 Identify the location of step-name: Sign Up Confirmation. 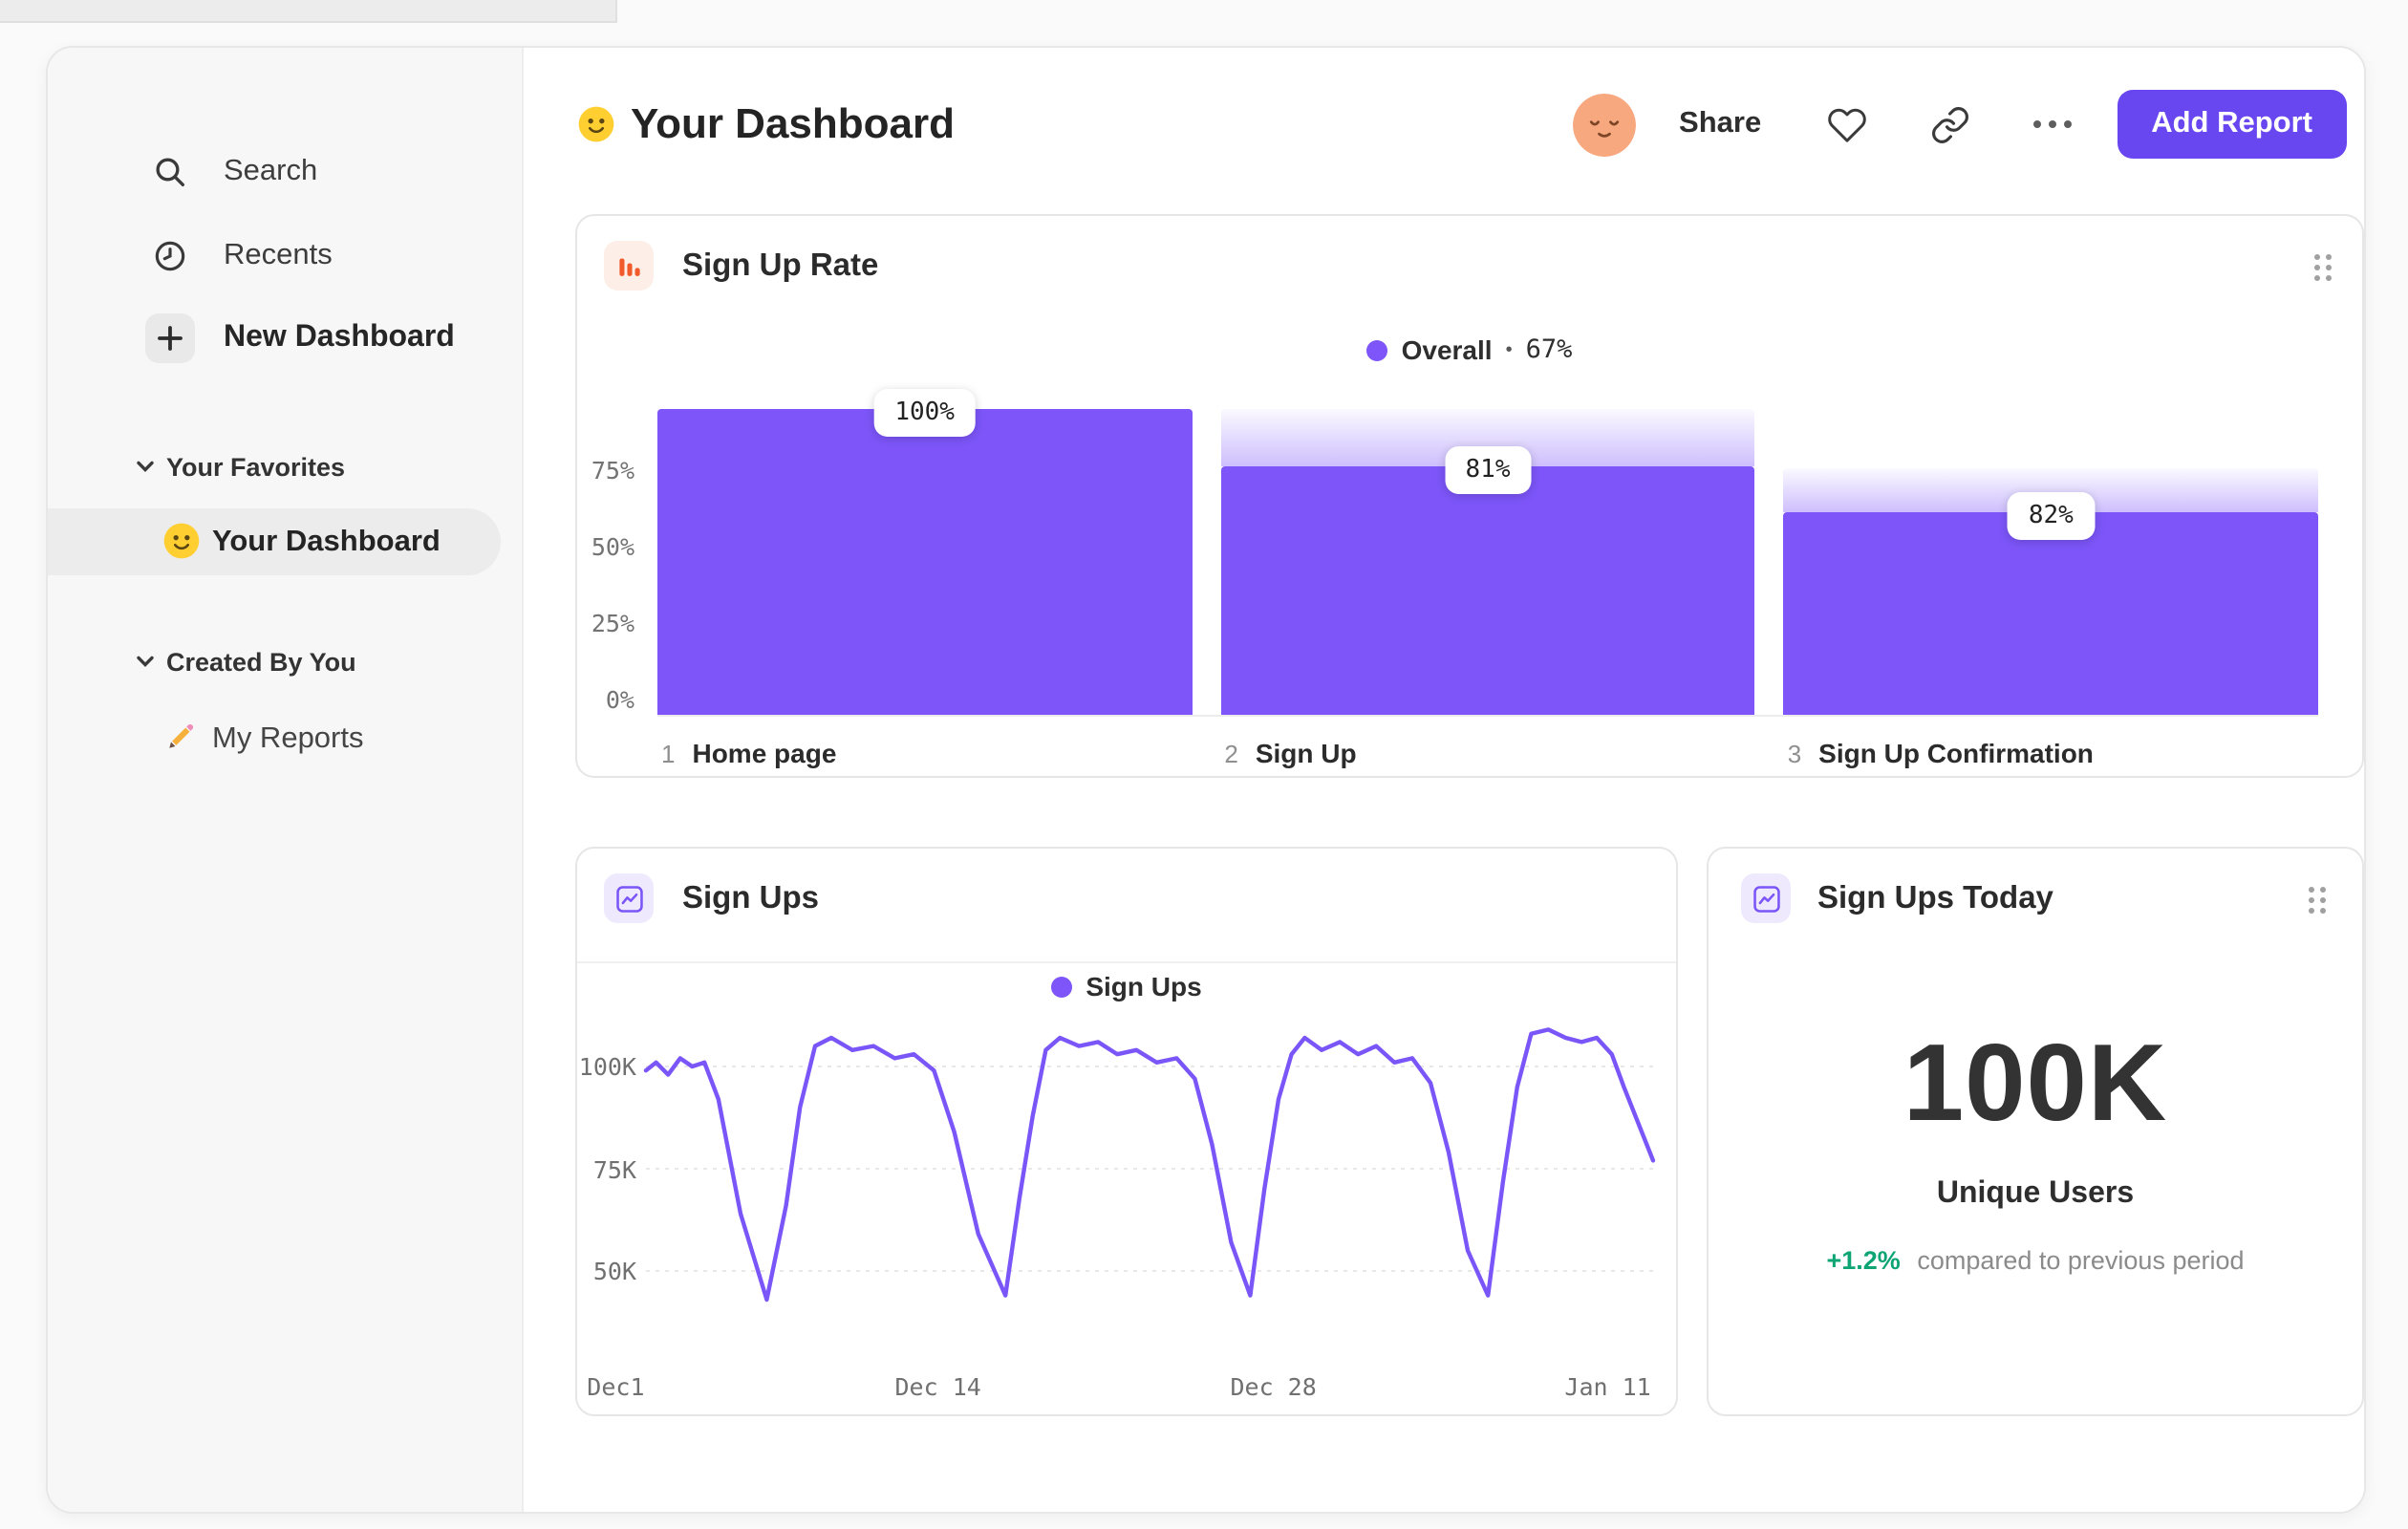
(1956, 753).